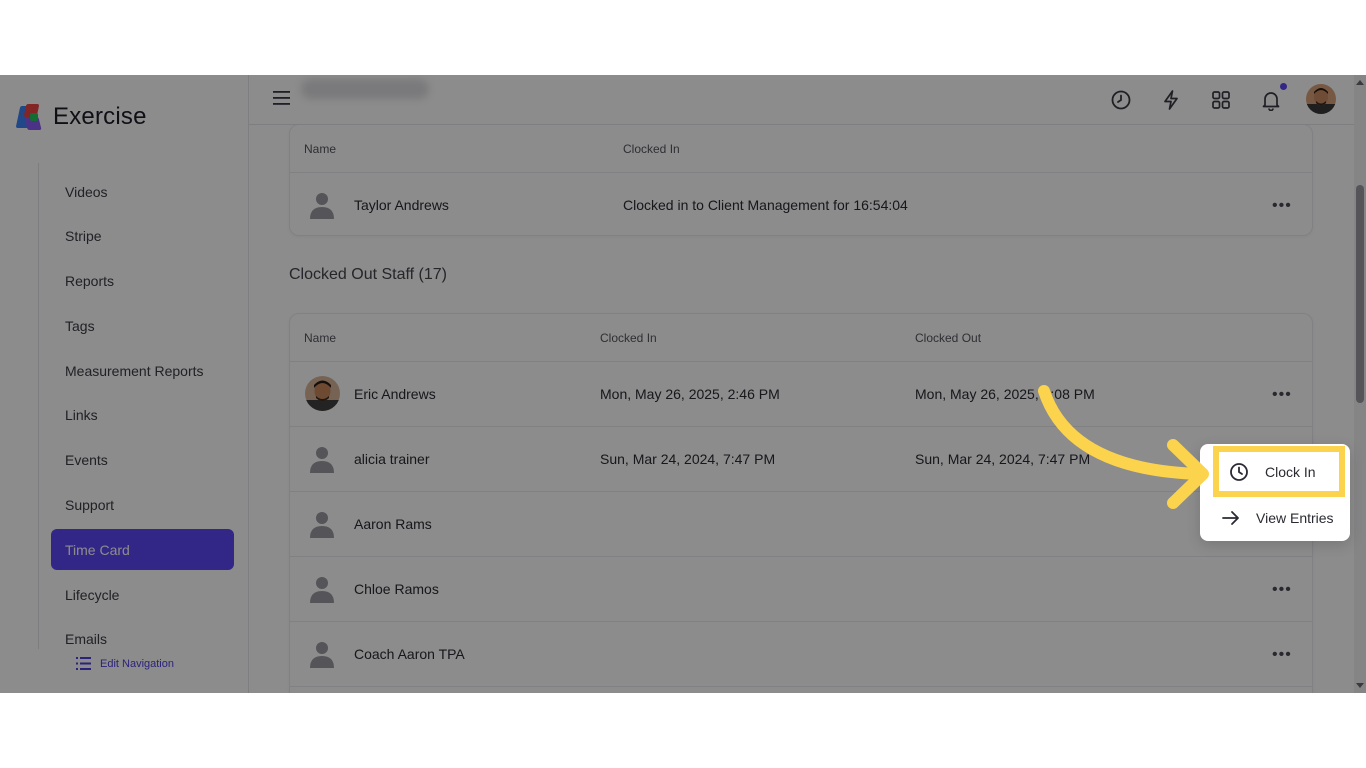 The image size is (1366, 768). What do you see at coordinates (1360, 294) in the screenshot?
I see `scroll-thumb` at bounding box center [1360, 294].